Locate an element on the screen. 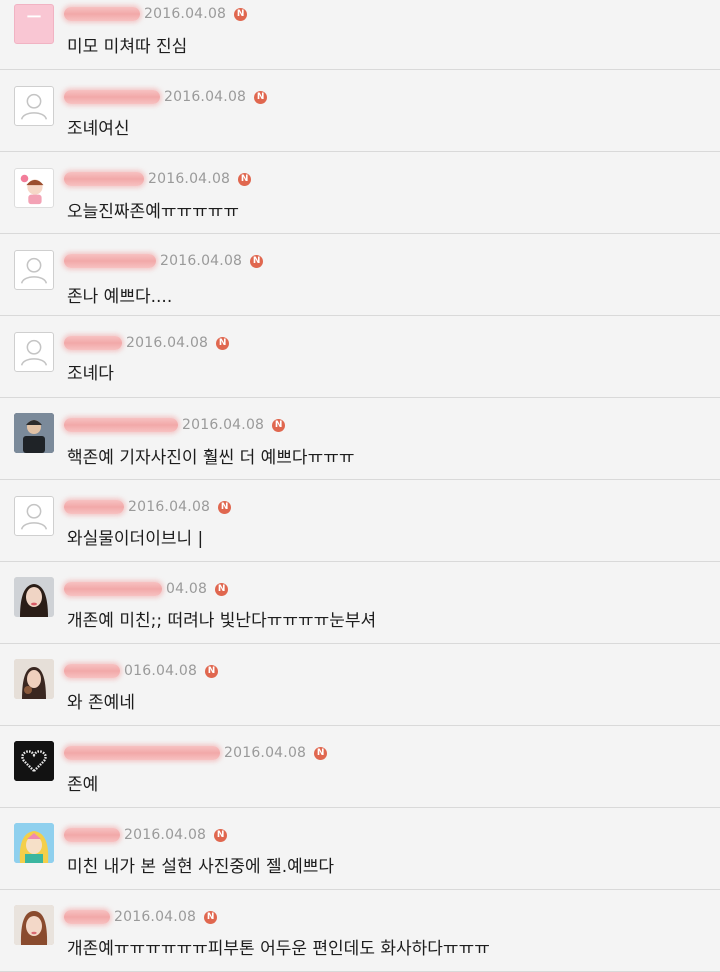 This screenshot has height=972, width=720. comment-item: 2016.04.08 N 핵존예 기자사진이 훨씬 더 예쁘다ㅠㅠㅠ is located at coordinates (360, 439).